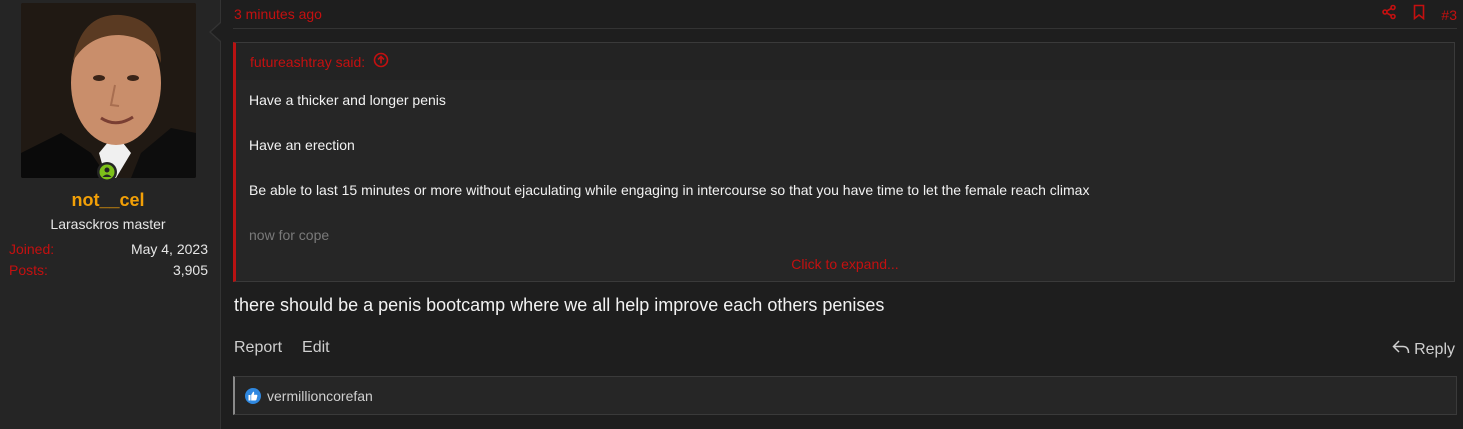 The width and height of the screenshot is (1463, 429). I want to click on post-number: #3, so click(1449, 15).